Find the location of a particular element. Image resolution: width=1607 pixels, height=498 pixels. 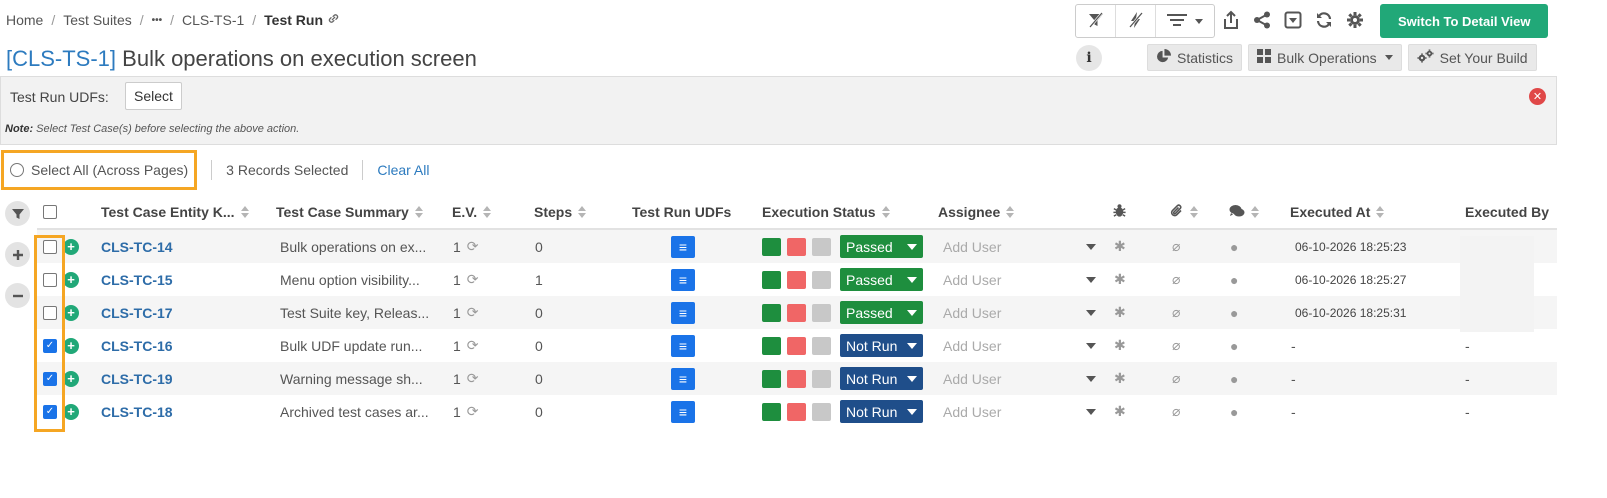

select-all-radio is located at coordinates (17, 170).